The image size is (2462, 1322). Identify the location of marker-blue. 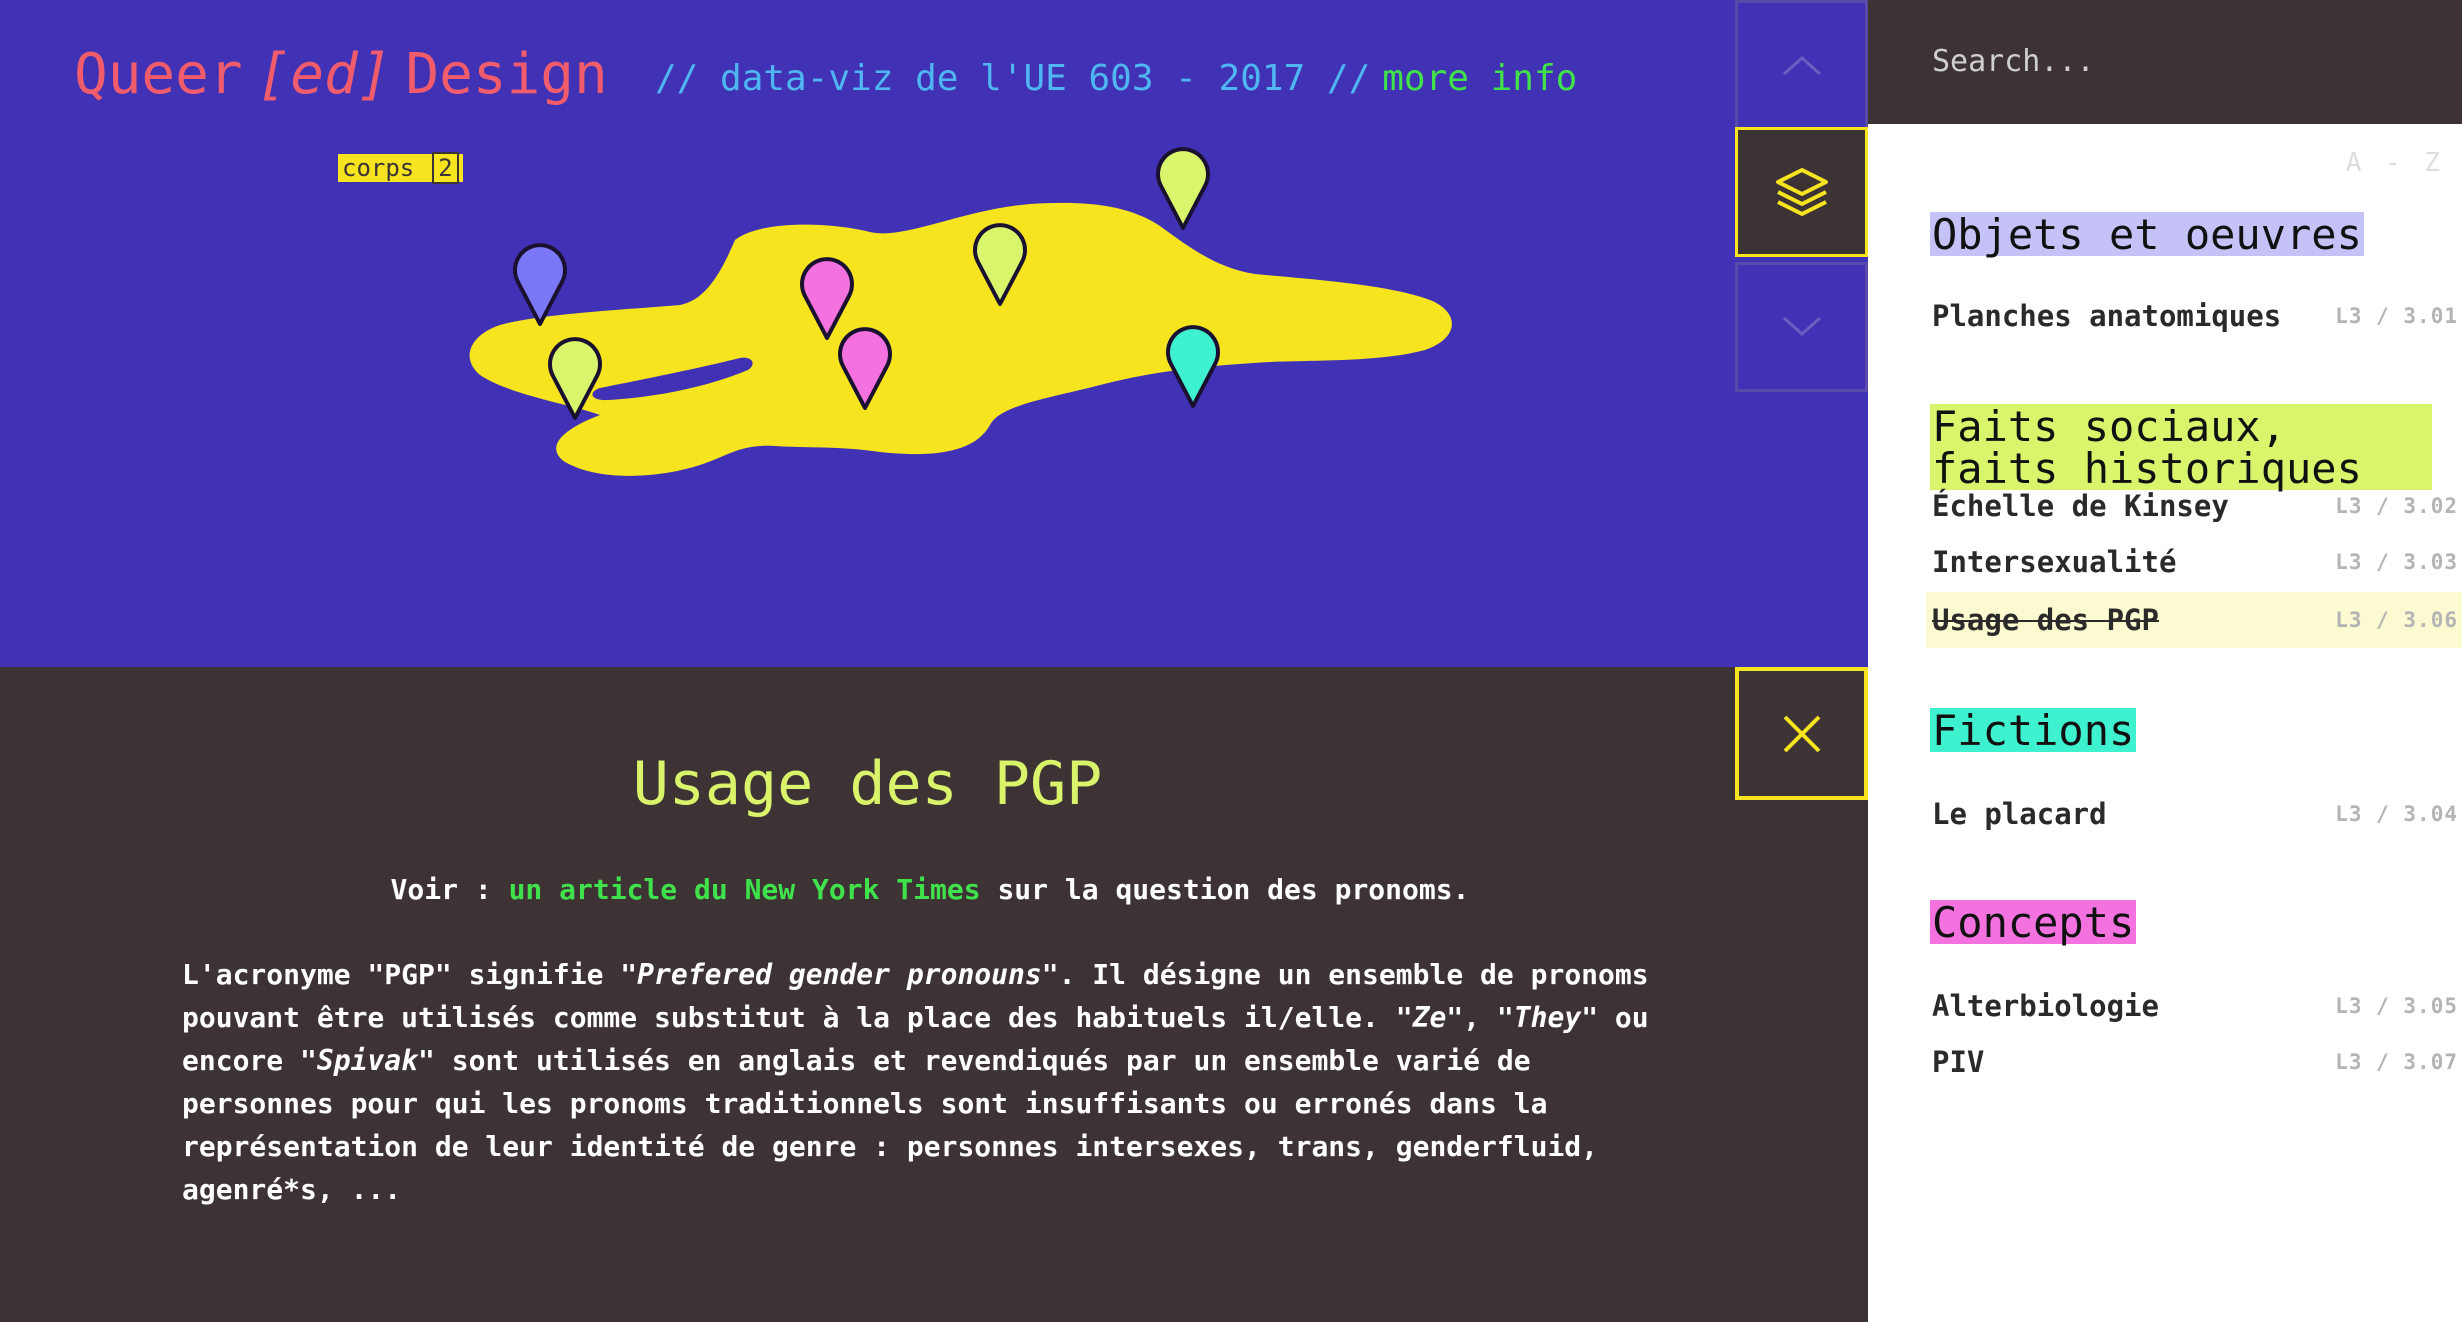
(540, 284).